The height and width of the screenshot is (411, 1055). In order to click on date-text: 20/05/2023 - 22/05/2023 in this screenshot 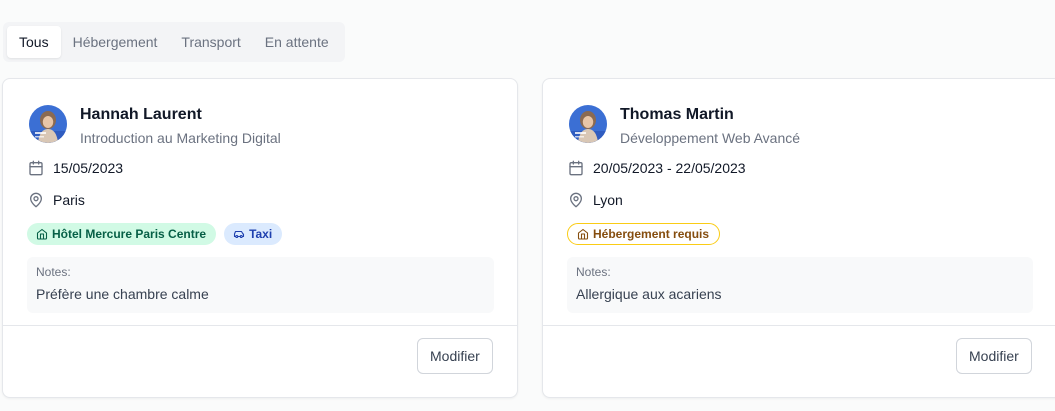, I will do `click(669, 168)`.